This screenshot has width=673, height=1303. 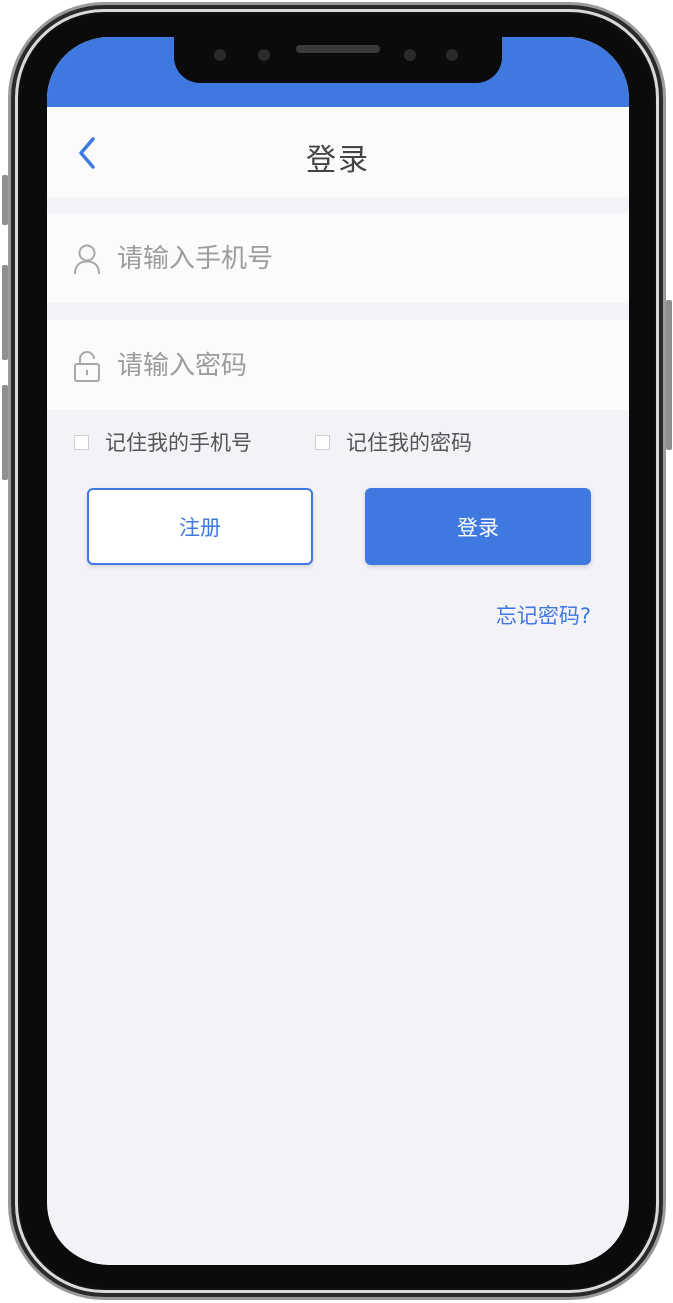 What do you see at coordinates (357, 366) in the screenshot?
I see `password-input` at bounding box center [357, 366].